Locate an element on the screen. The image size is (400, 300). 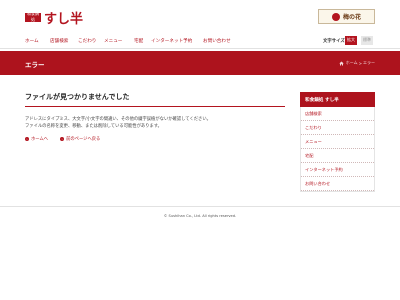
sidebar-list: 店舗検索 こだわり メニュー 宅配 インターネット予約 お問い合わせ is located at coordinates (337, 149).